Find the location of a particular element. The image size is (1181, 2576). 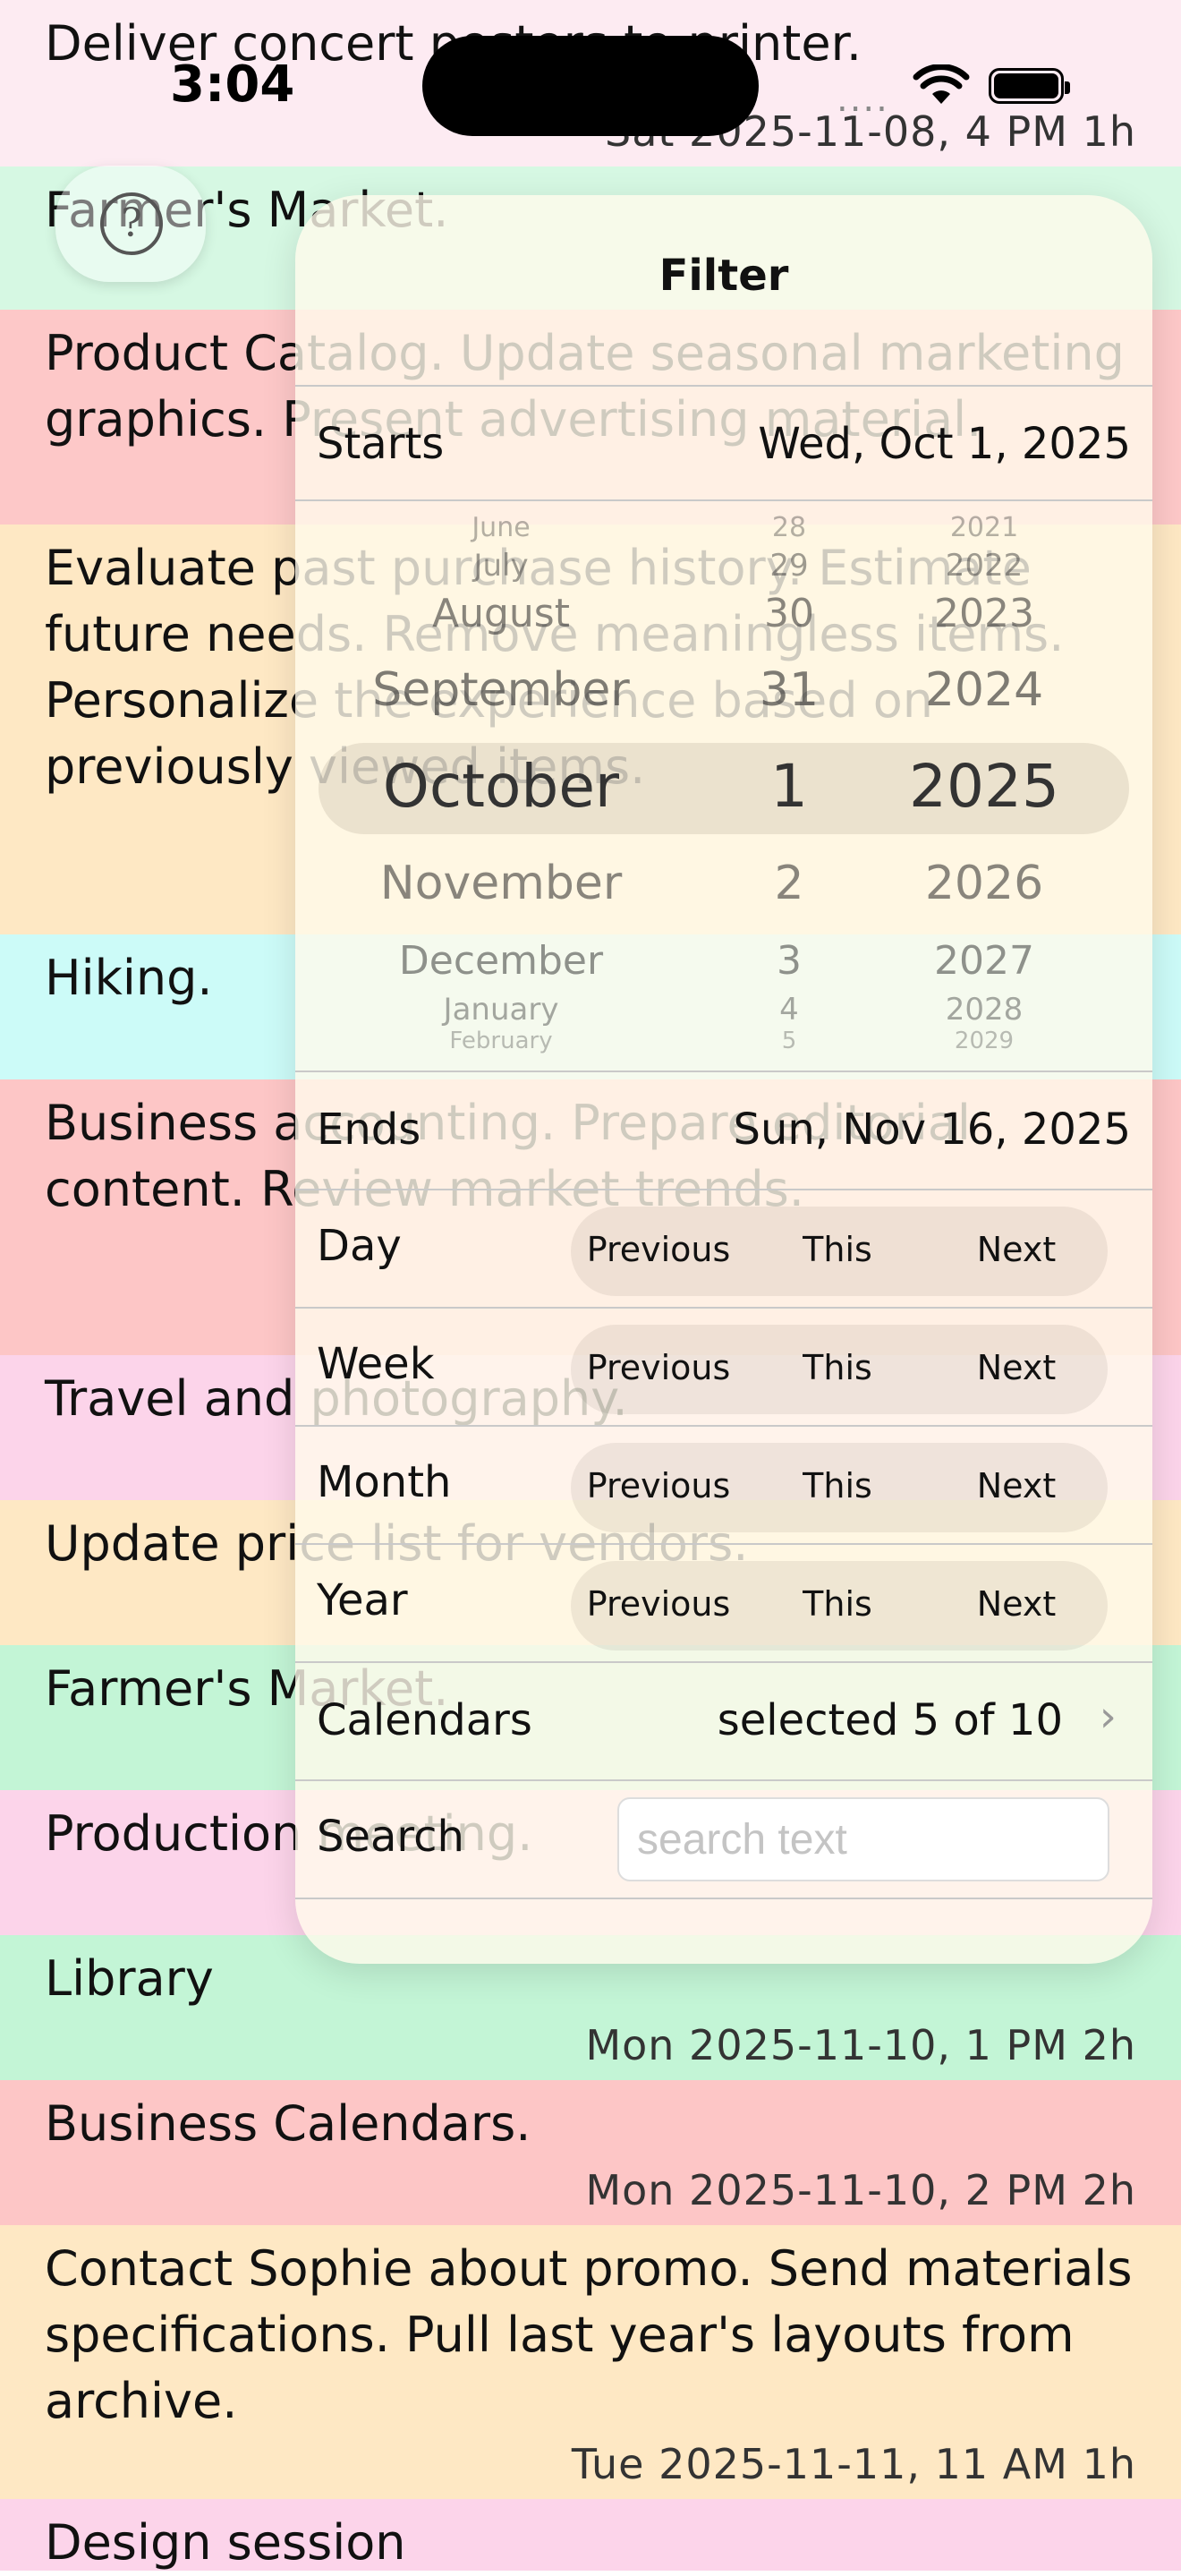

picker-item: 2029 is located at coordinates (984, 1041).